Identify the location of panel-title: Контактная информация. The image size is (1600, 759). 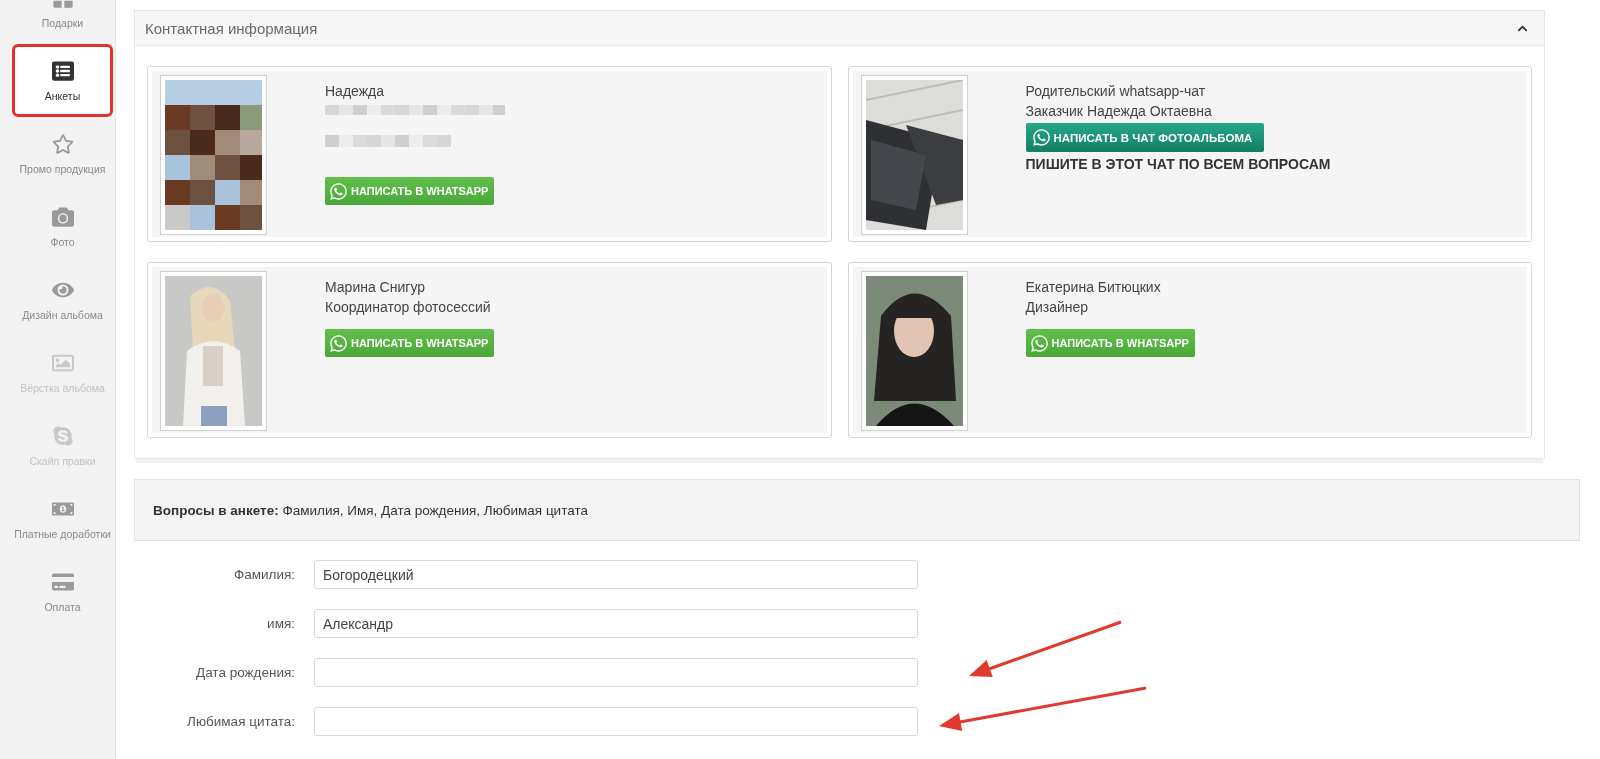
(231, 28).